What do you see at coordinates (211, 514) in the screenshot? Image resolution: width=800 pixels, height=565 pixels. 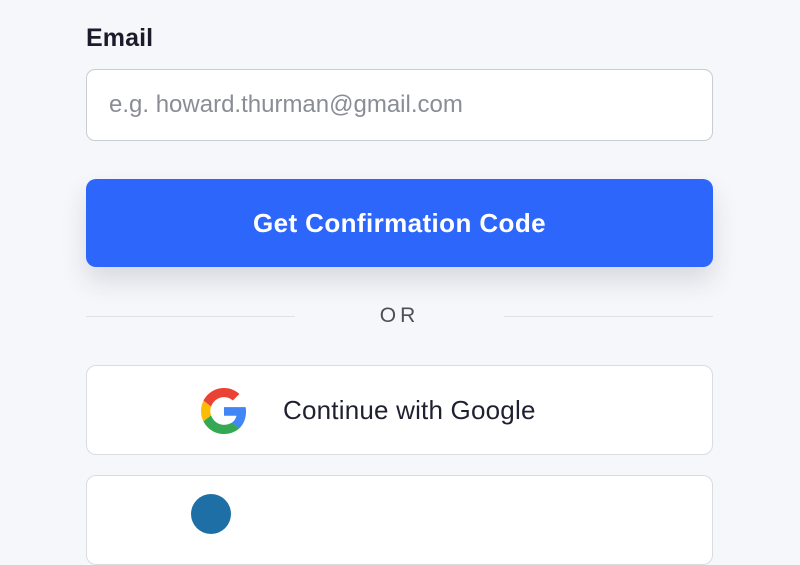 I see `provider-icon` at bounding box center [211, 514].